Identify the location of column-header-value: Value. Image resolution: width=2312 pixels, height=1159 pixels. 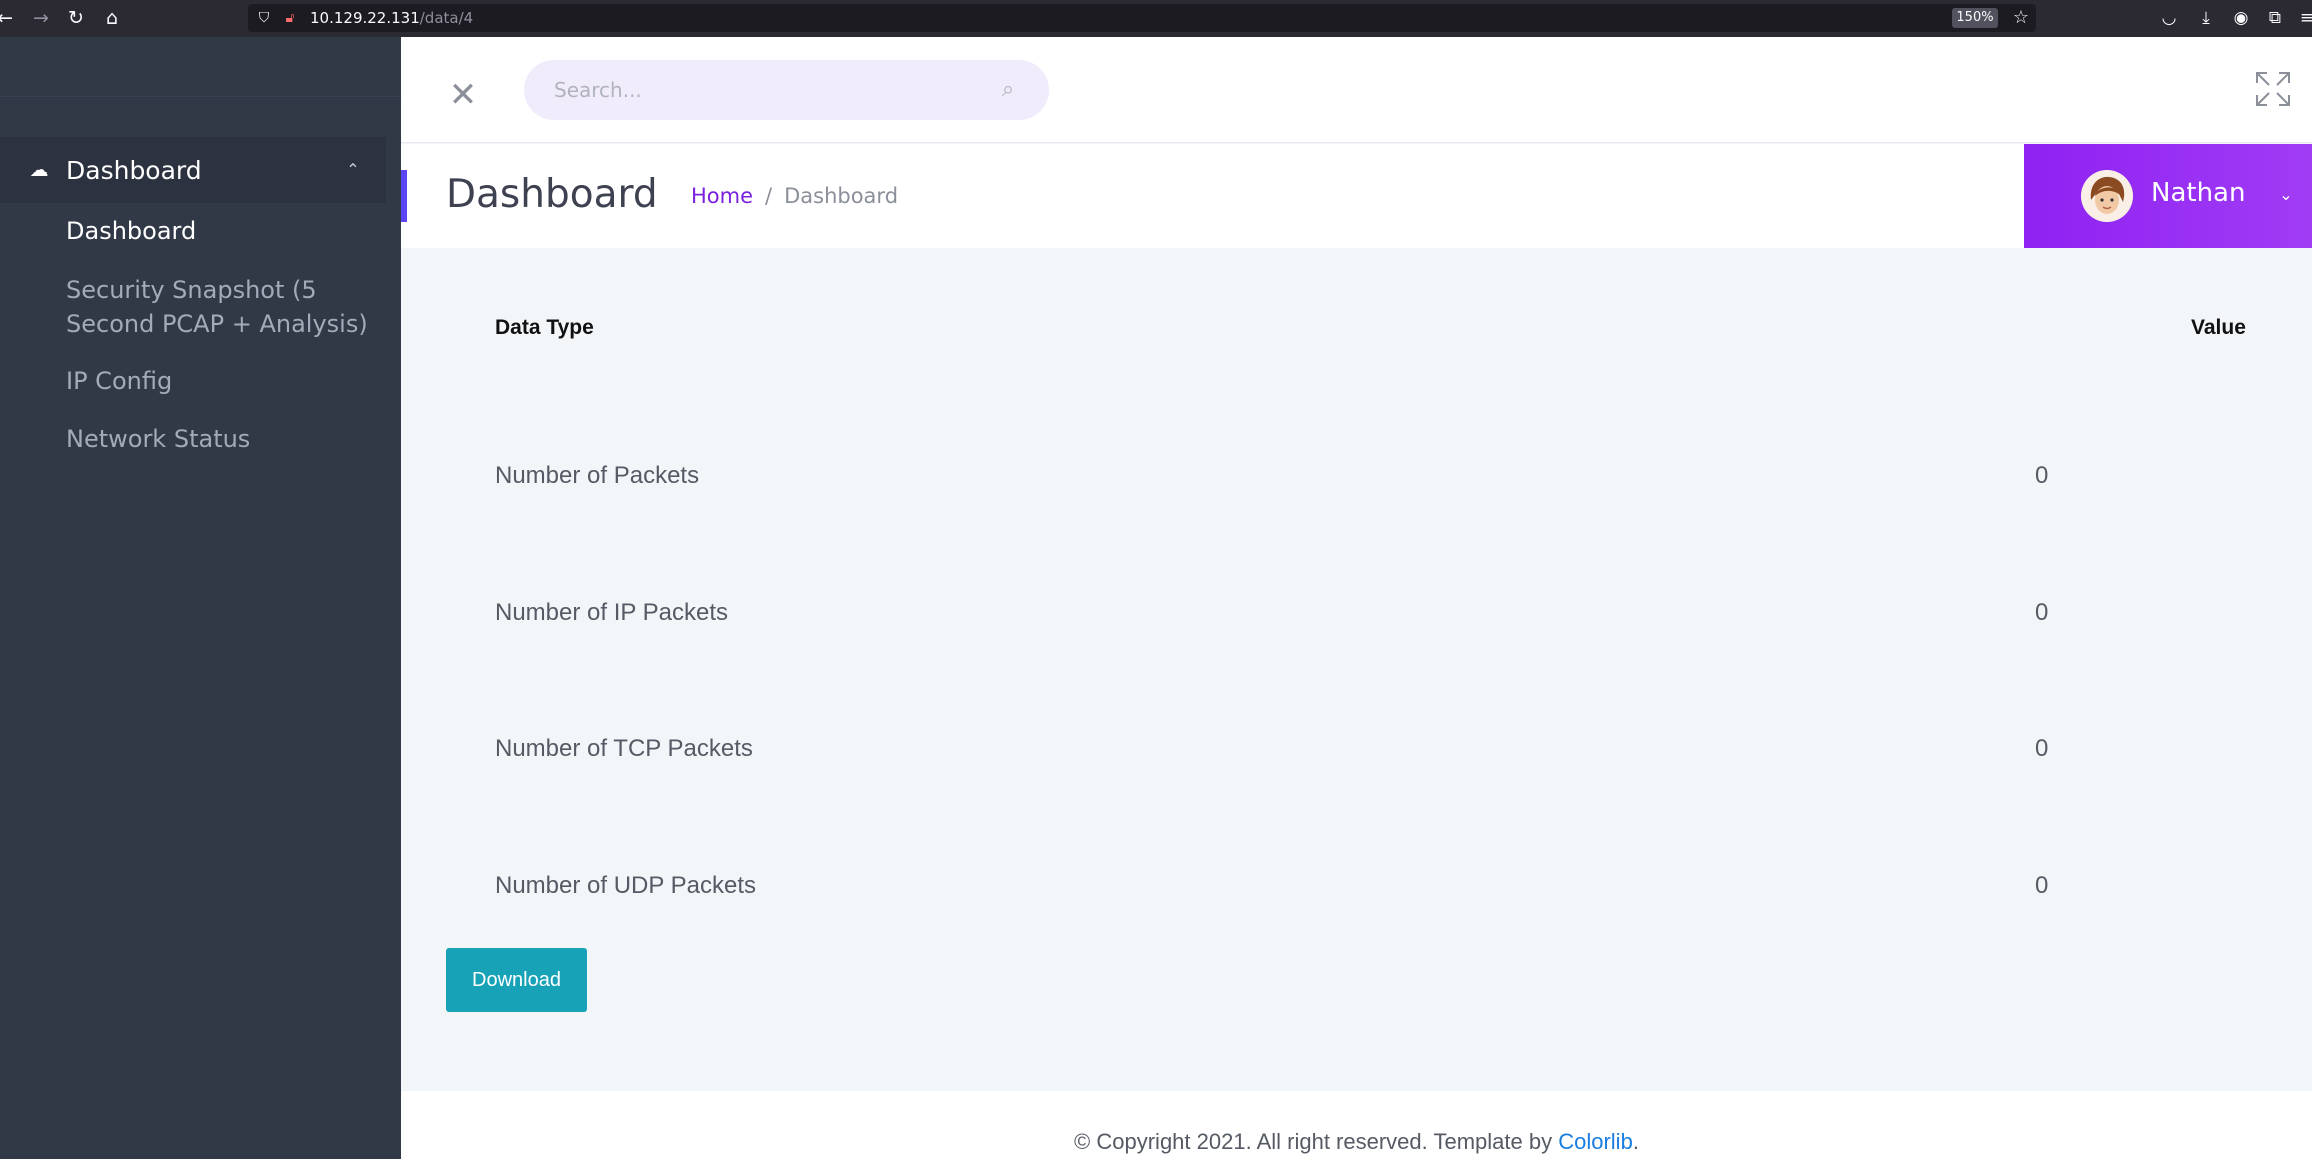
(2218, 327).